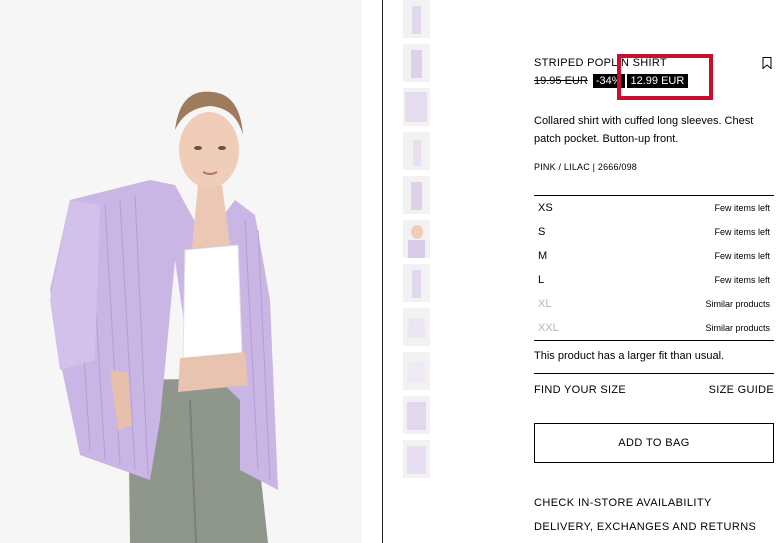 The height and width of the screenshot is (543, 783). I want to click on content-divider, so click(382, 271).